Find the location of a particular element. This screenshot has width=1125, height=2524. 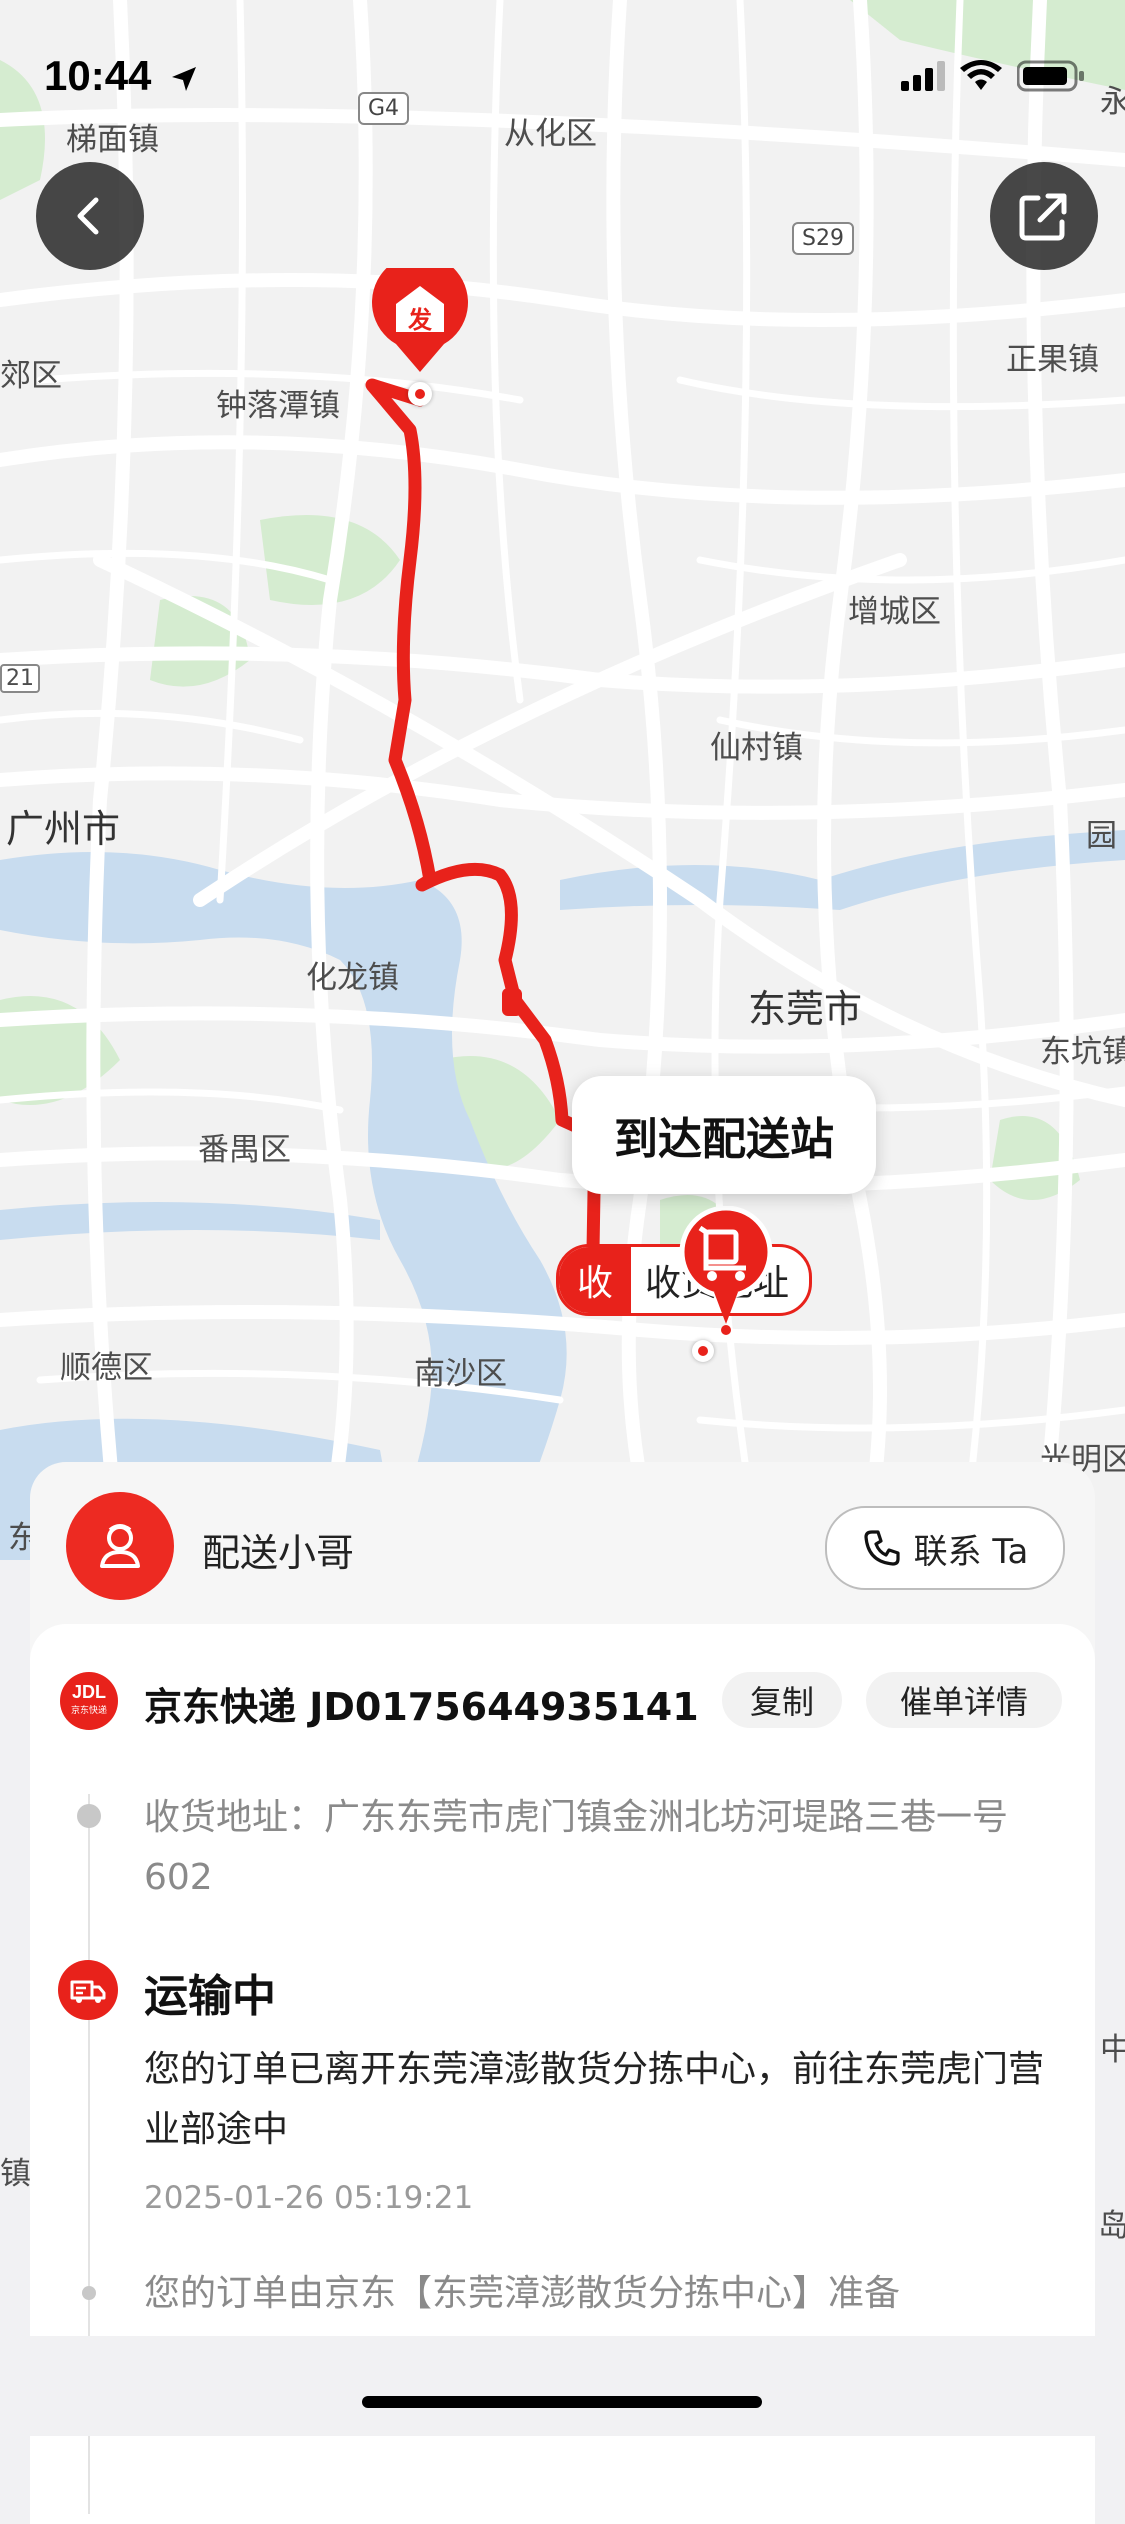

share-button is located at coordinates (1044, 216).